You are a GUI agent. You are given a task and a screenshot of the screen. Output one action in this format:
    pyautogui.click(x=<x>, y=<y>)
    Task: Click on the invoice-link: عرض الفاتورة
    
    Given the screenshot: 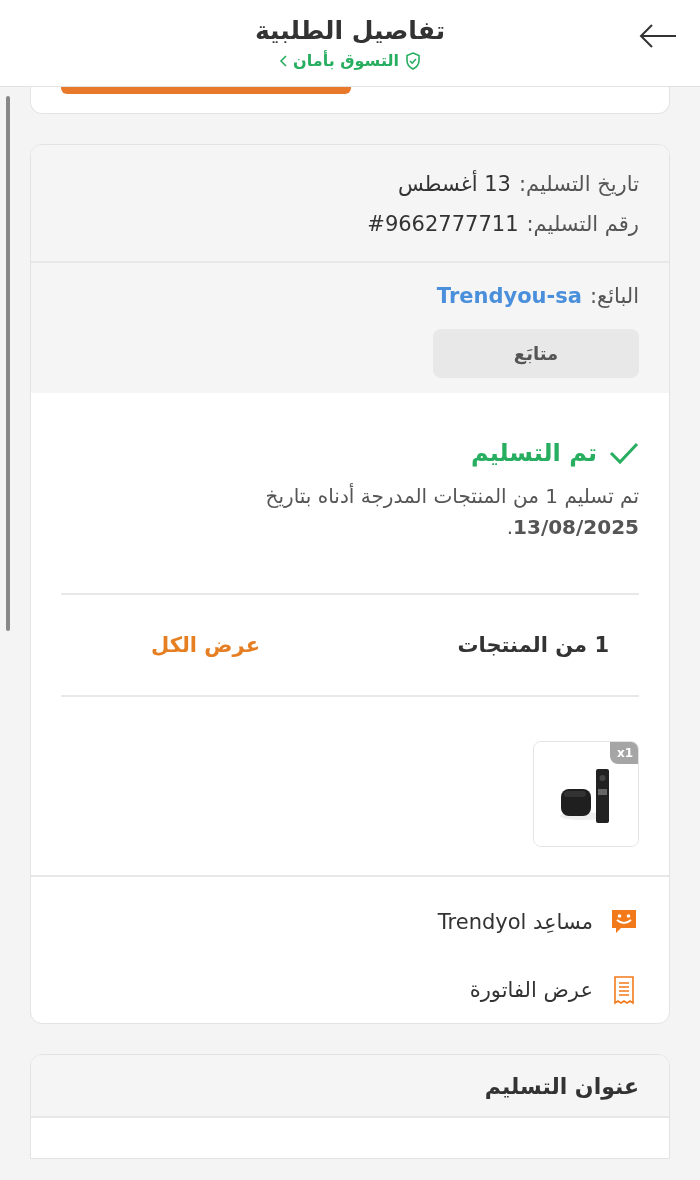 What is the action you would take?
    pyautogui.click(x=350, y=990)
    